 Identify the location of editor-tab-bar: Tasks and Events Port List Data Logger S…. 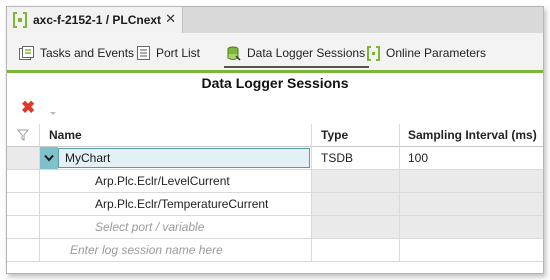
(275, 53).